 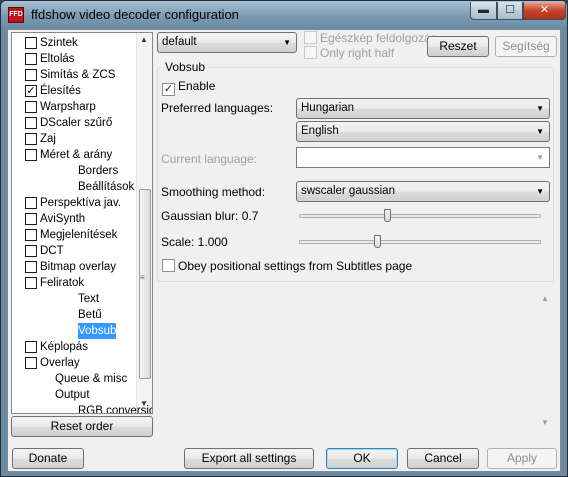 What do you see at coordinates (483, 11) in the screenshot?
I see `minimize-button: ▬` at bounding box center [483, 11].